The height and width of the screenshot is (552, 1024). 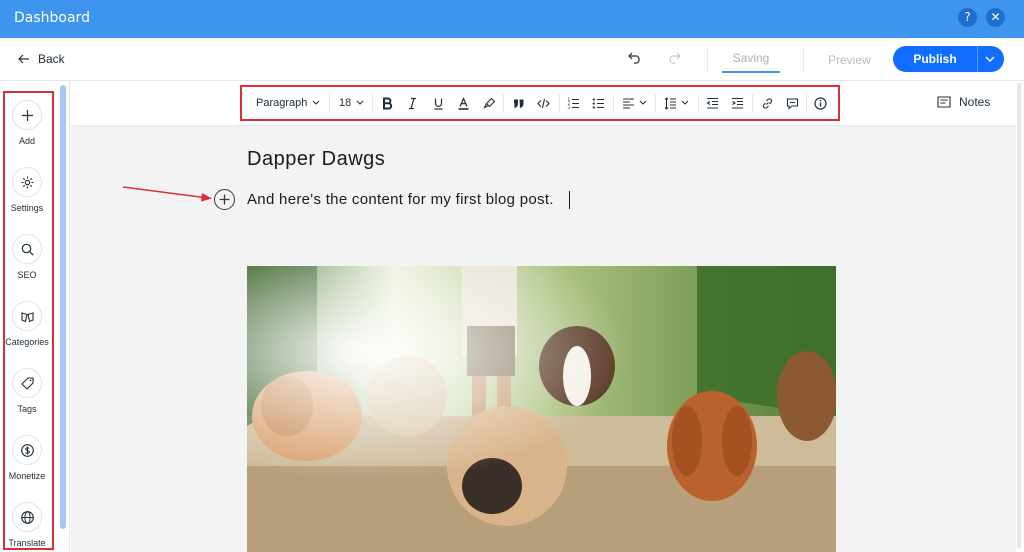 What do you see at coordinates (52, 18) in the screenshot?
I see `window-title: Dashboard` at bounding box center [52, 18].